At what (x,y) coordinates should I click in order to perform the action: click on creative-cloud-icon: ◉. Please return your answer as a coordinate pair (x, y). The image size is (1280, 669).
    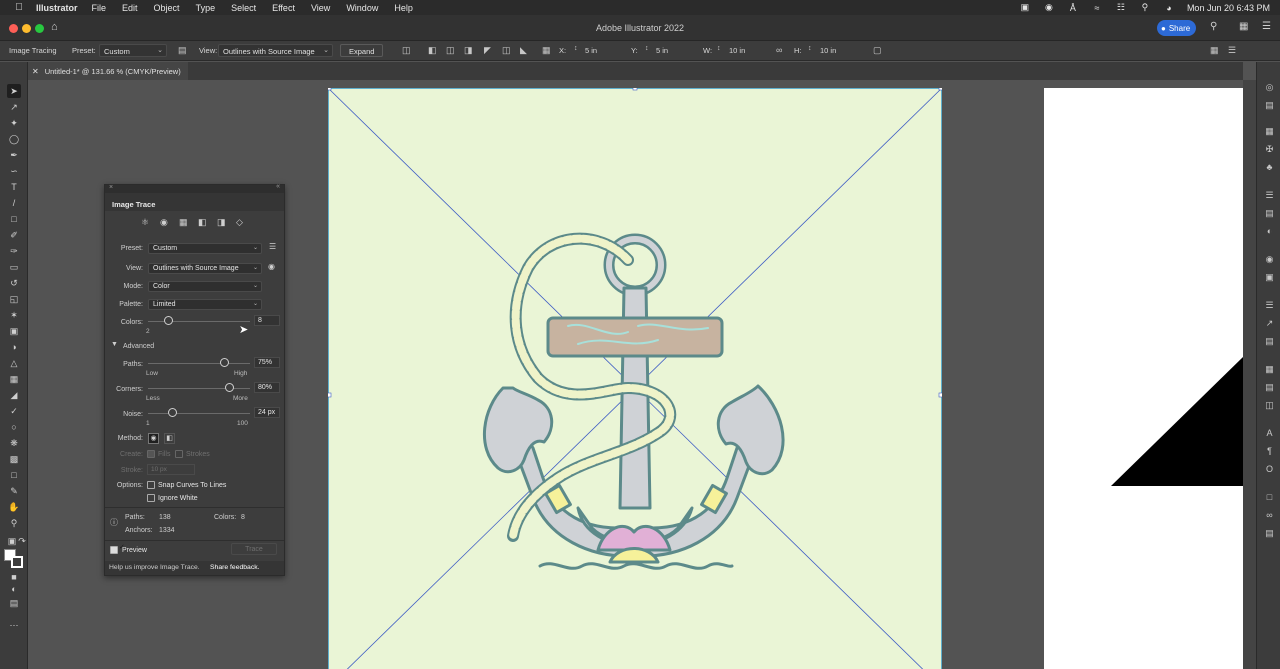
    Looking at the image, I should click on (1049, 7).